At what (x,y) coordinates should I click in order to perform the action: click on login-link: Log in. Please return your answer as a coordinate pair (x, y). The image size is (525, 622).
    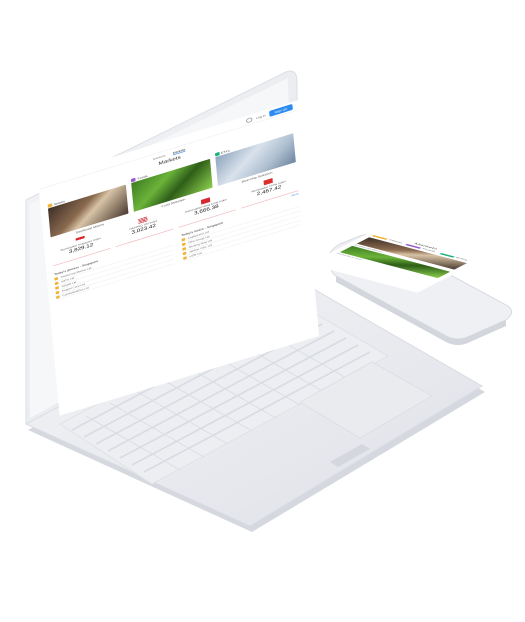
    Looking at the image, I should click on (261, 116).